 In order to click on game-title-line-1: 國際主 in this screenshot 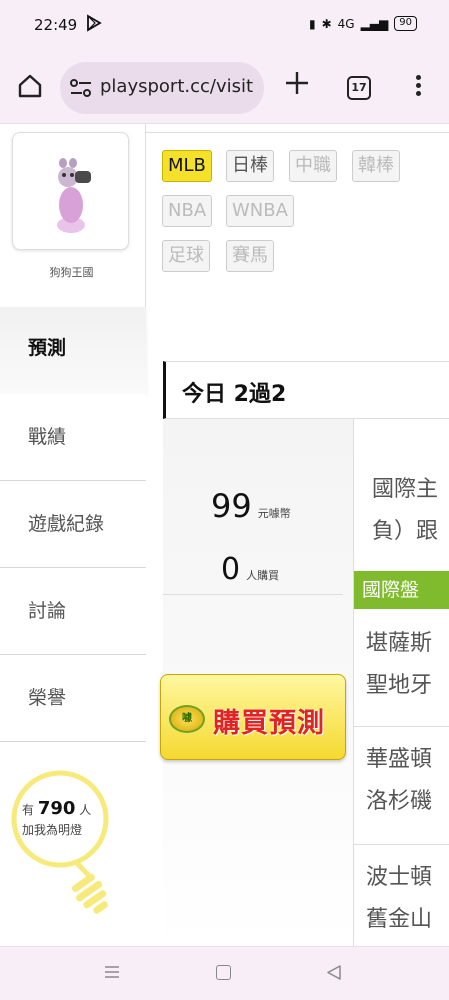, I will do `click(405, 489)`.